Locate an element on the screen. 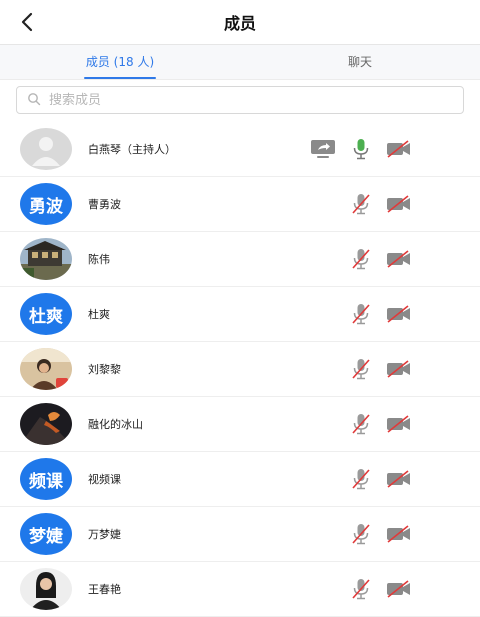 The image size is (480, 617). avatar-text: 杜爽 is located at coordinates (46, 314).